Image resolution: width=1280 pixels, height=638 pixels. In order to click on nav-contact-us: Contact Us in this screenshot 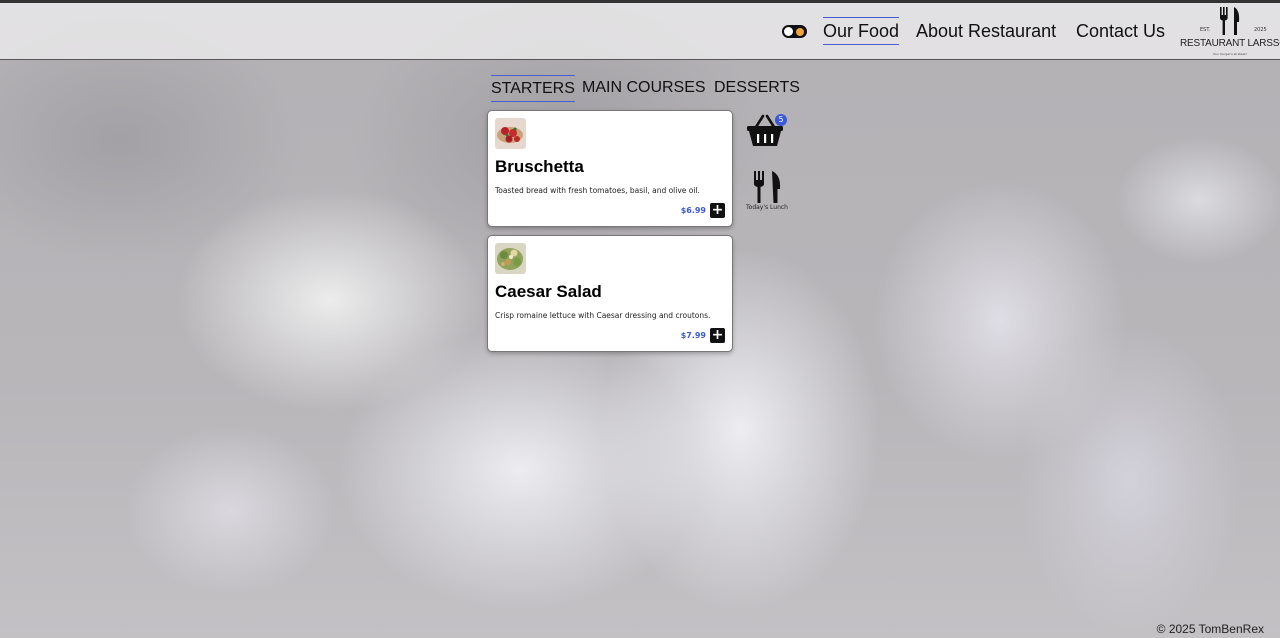, I will do `click(1120, 32)`.